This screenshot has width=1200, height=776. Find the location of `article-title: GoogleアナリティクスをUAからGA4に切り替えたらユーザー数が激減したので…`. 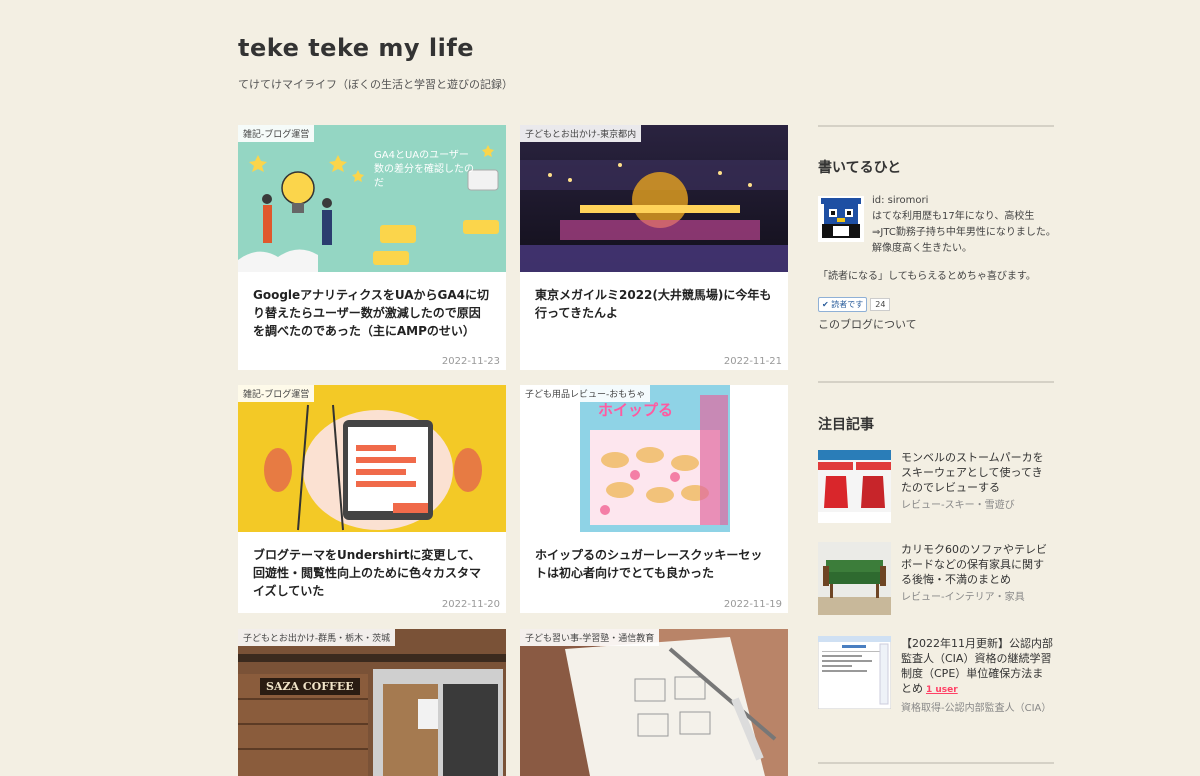

article-title: GoogleアナリティクスをUAからGA4に切り替えたらユーザー数が激減したので… is located at coordinates (372, 306).